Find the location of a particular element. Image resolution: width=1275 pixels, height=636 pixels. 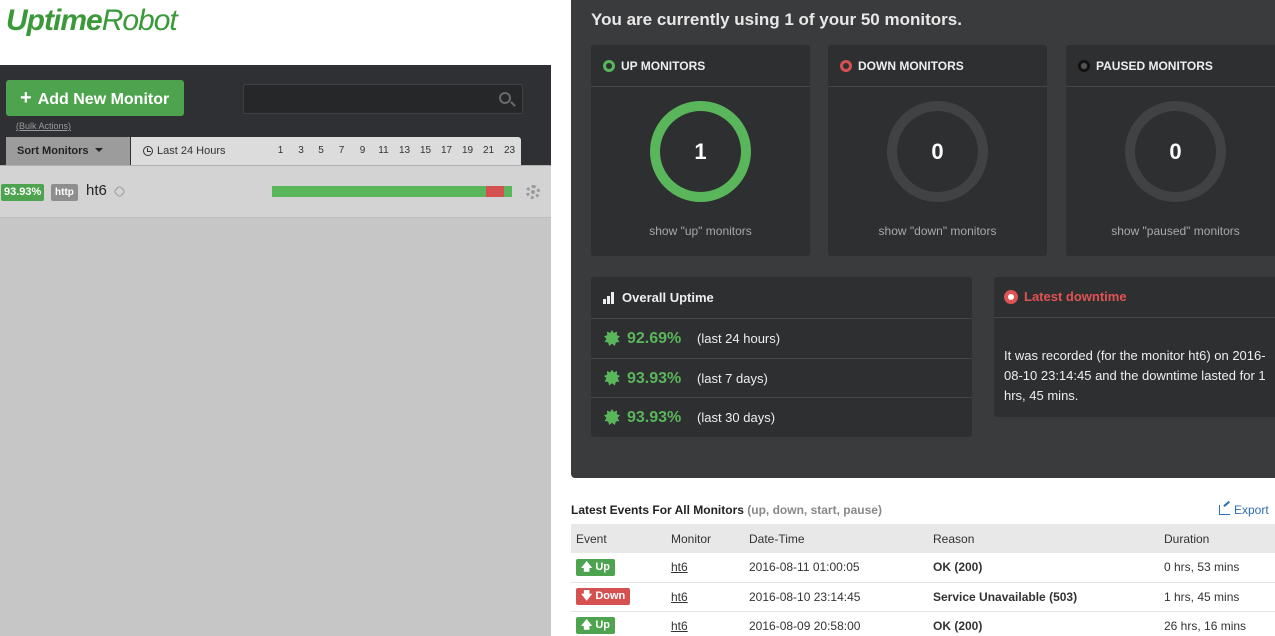

down-monitors-card: DOWN MONITORS 0 show "down" monitors is located at coordinates (937, 150).